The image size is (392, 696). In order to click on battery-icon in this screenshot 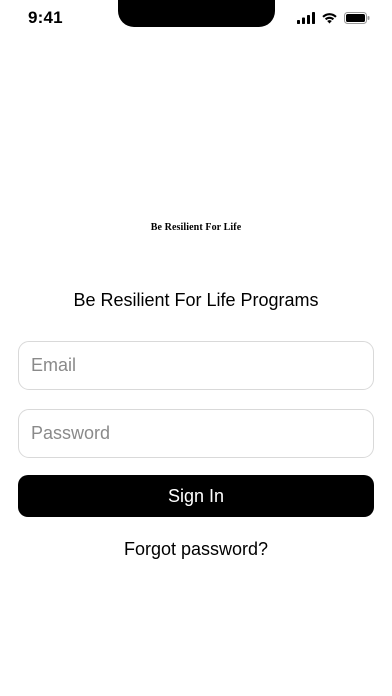, I will do `click(357, 18)`.